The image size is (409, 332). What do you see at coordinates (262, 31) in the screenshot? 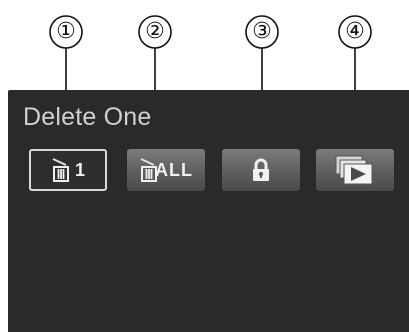
I see `callout-number-3: ③` at bounding box center [262, 31].